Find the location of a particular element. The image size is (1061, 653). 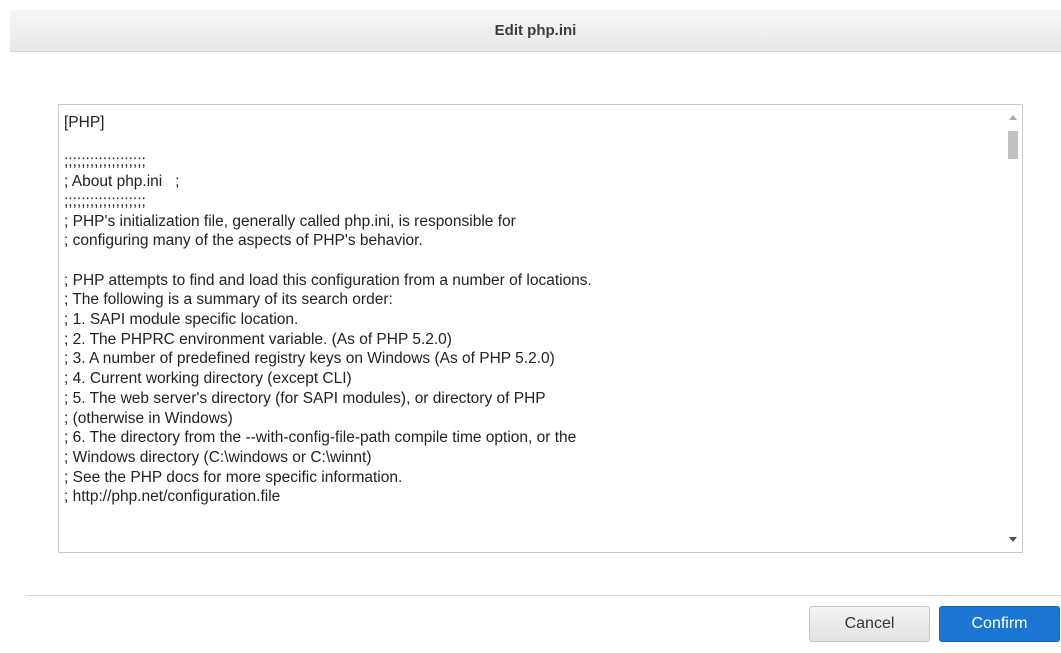

dialog-titlebar: Edit php.ini is located at coordinates (535, 31).